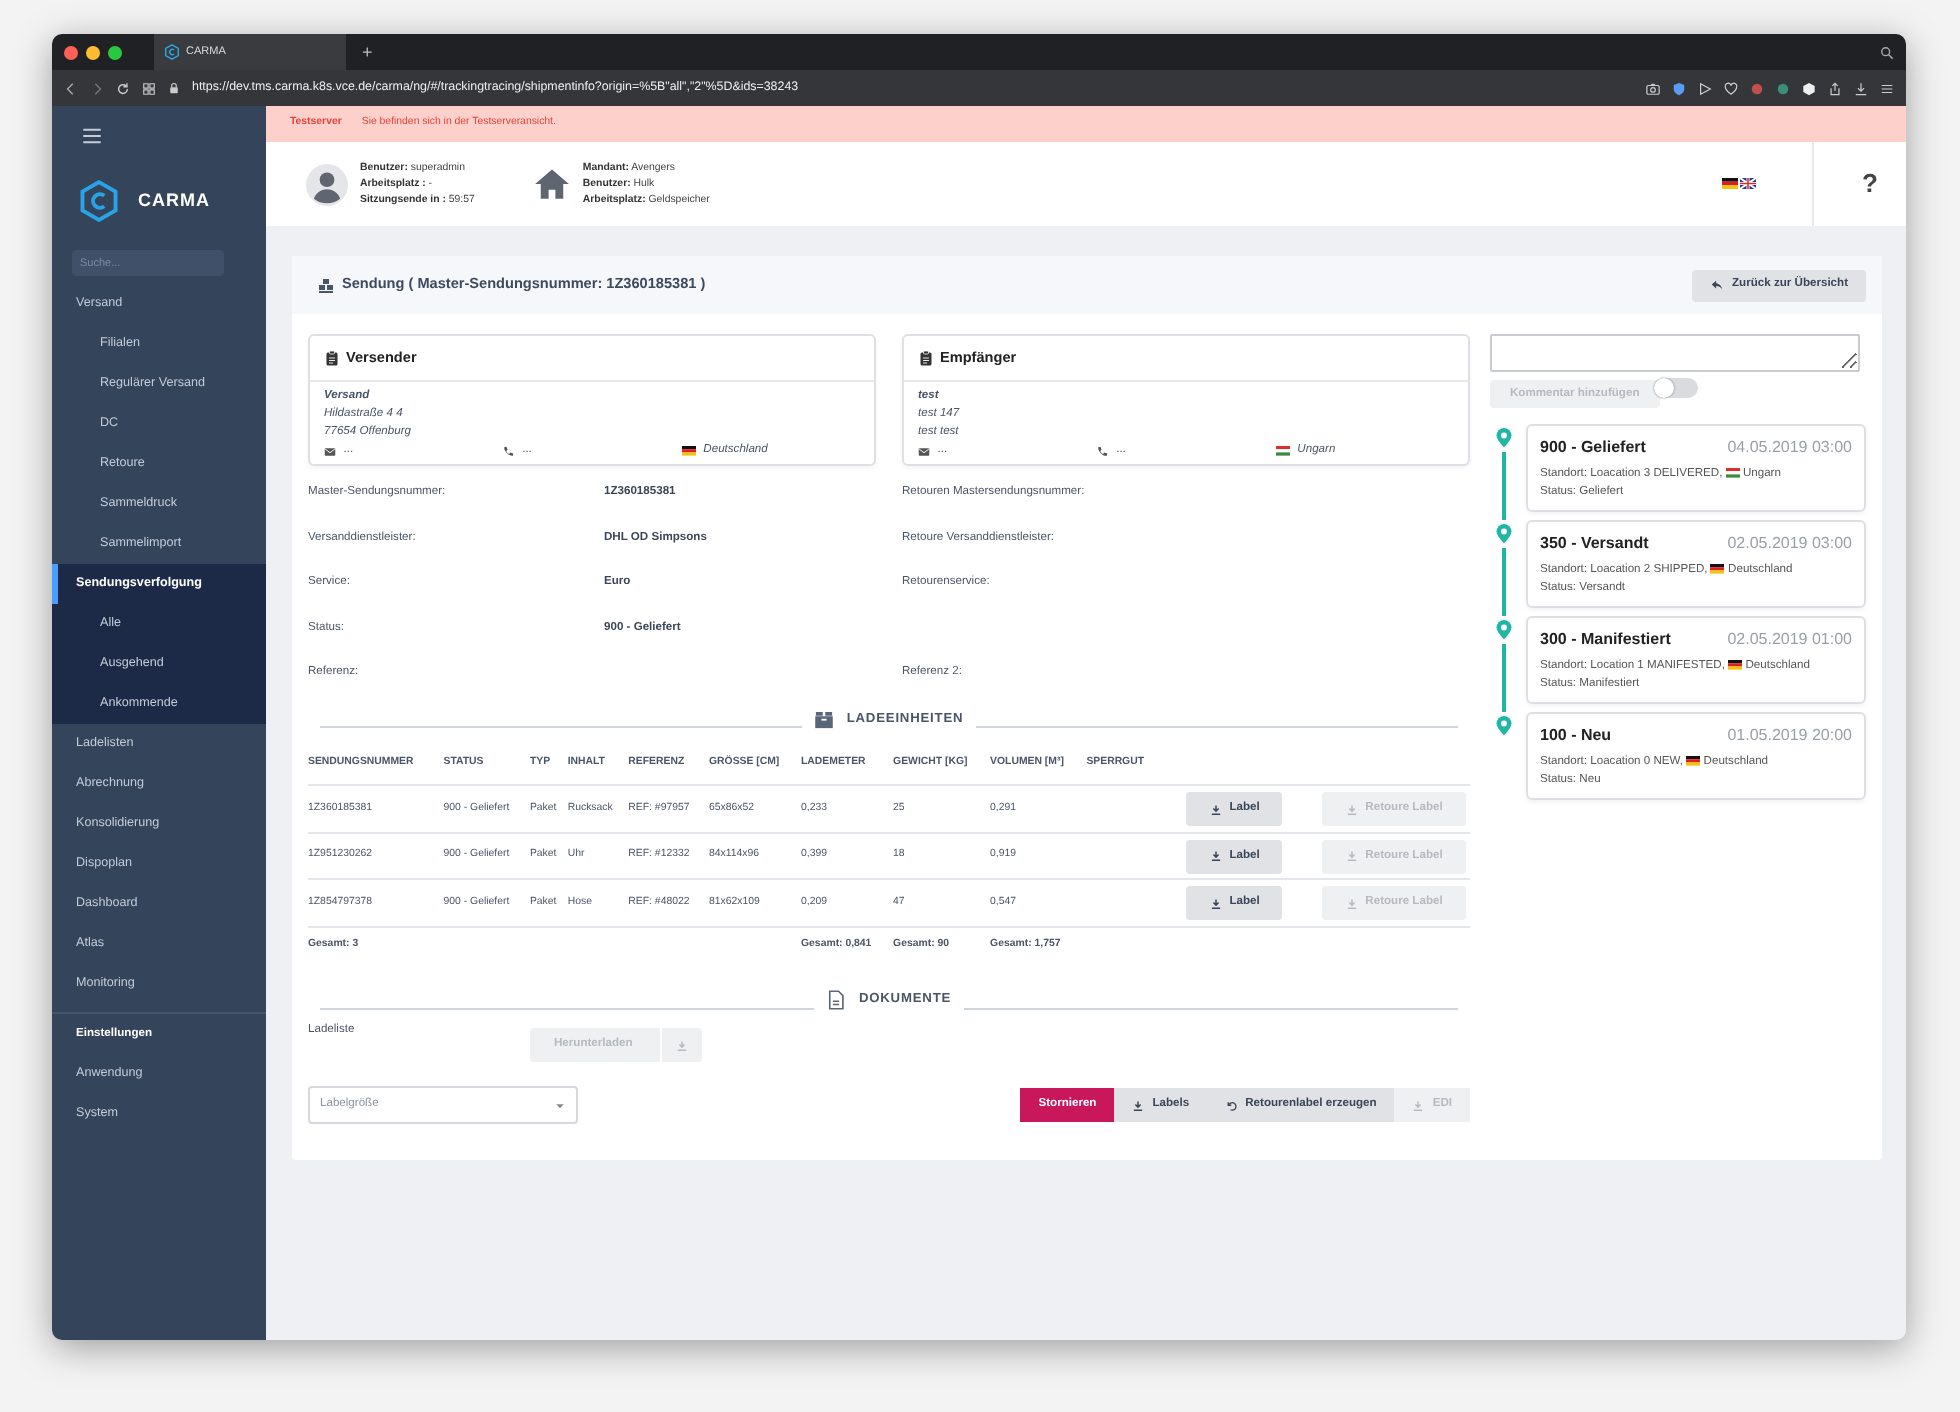  What do you see at coordinates (1870, 184) in the screenshot?
I see `help-button: ?` at bounding box center [1870, 184].